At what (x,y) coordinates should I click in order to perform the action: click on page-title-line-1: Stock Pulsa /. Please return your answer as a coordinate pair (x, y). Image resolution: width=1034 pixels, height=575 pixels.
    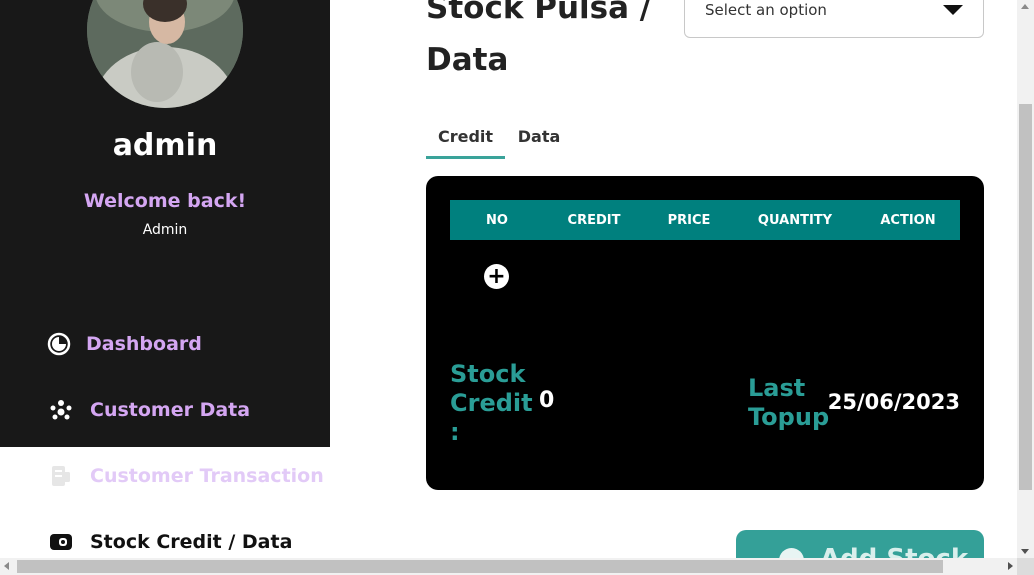
    Looking at the image, I should click on (539, 13).